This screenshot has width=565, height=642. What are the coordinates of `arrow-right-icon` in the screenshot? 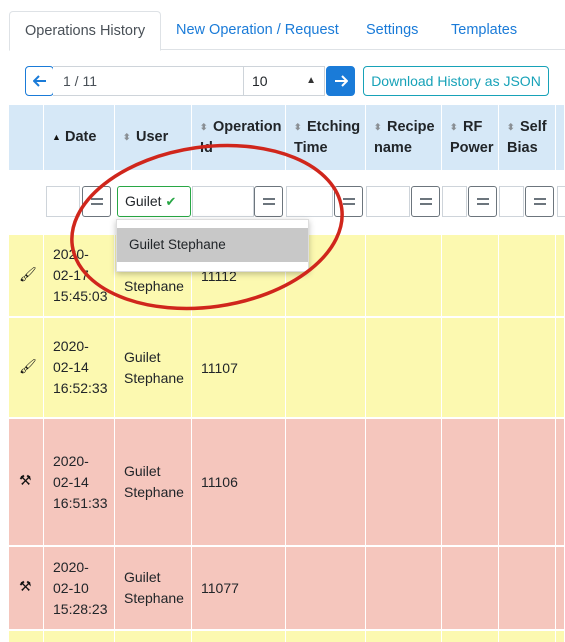 It's located at (341, 81).